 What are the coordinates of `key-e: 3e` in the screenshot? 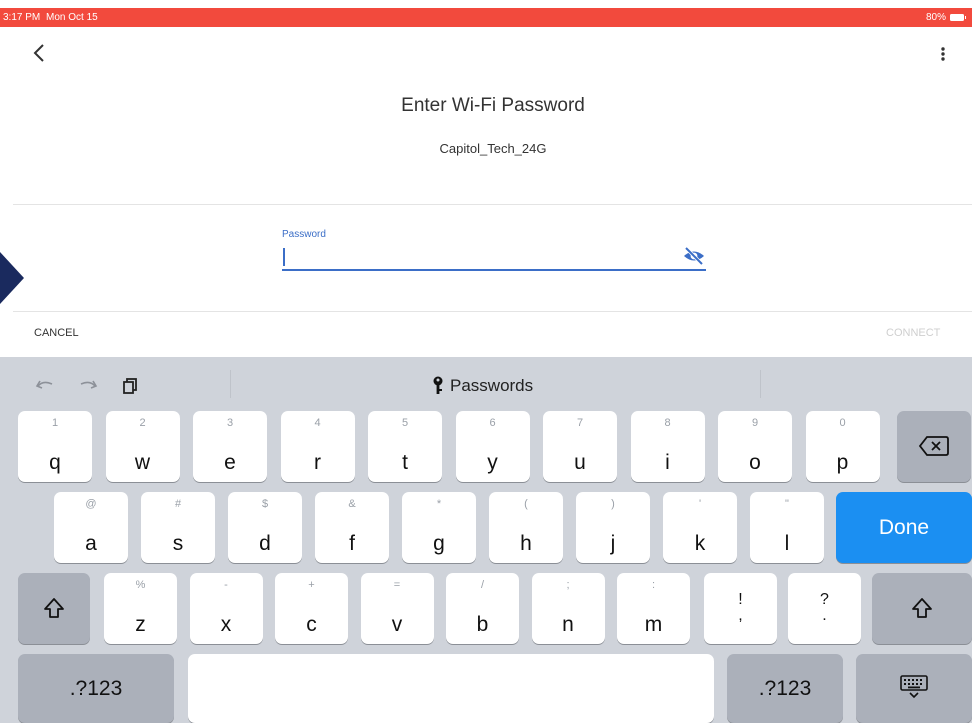 It's located at (230, 446).